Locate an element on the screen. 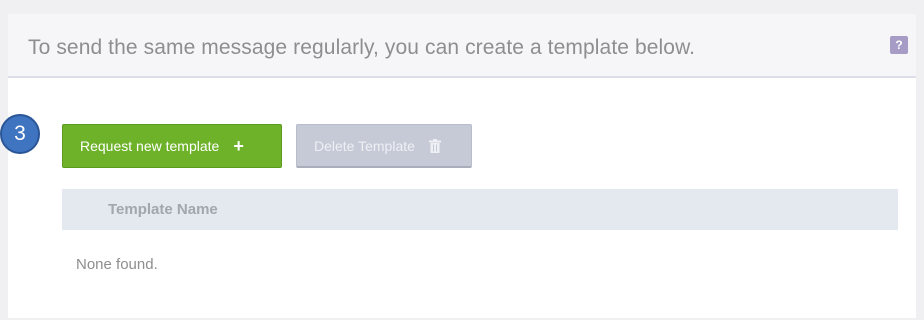  request-new-template-button: Request new template + is located at coordinates (172, 146).